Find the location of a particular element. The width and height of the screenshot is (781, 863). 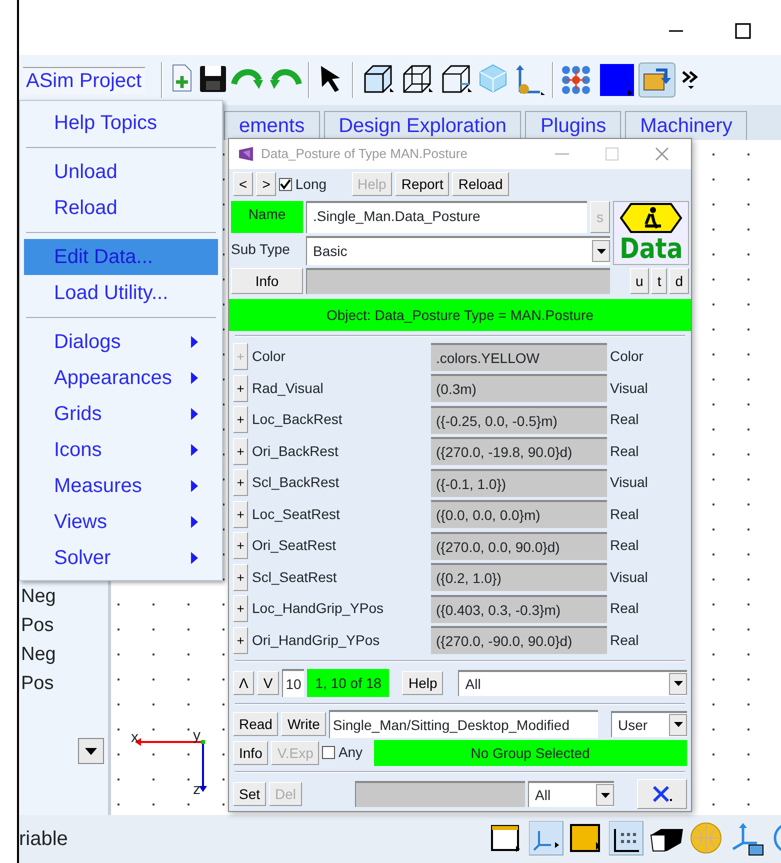

parameter-value: ({0.0, 0.0, 0.0}m) is located at coordinates (519, 514).